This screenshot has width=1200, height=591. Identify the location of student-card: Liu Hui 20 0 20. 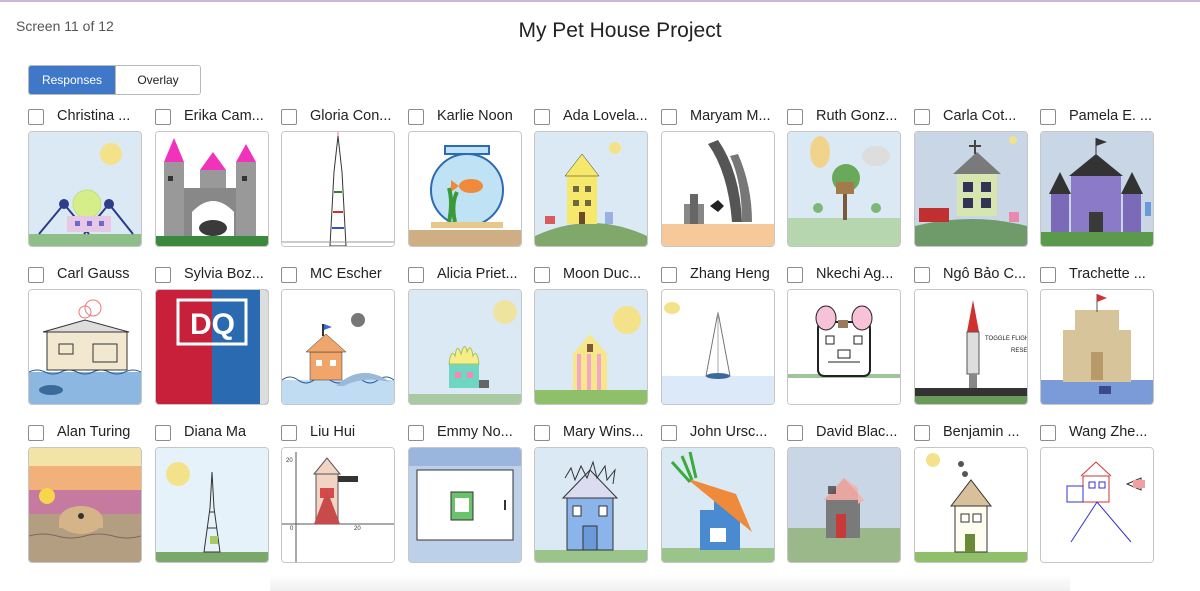
(339, 497).